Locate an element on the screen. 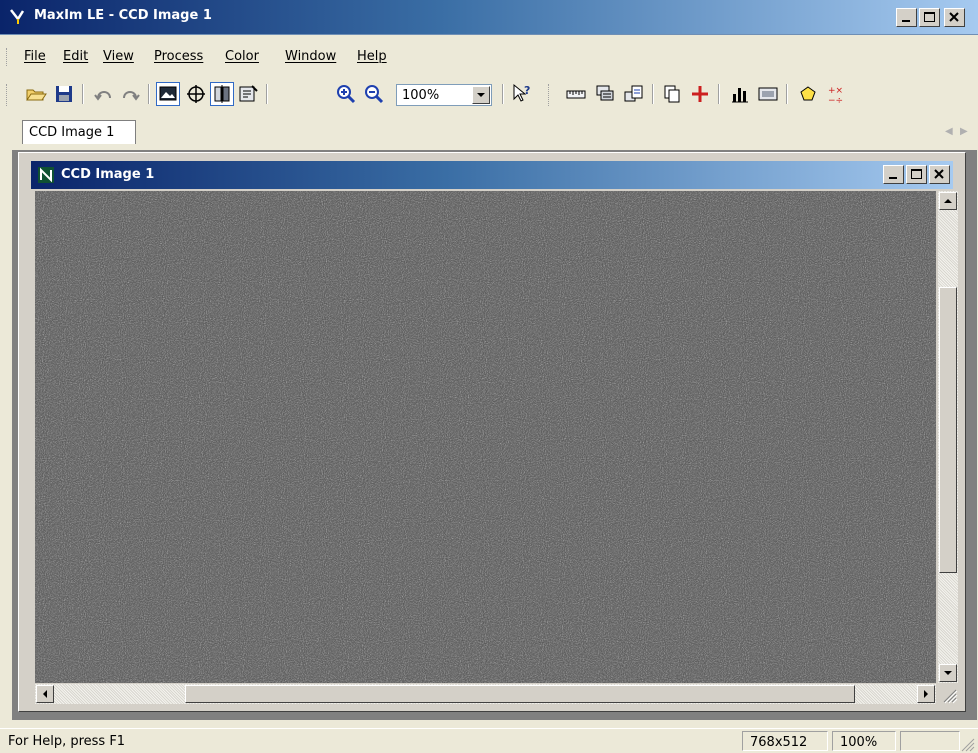  status-zoom-pane: 100% is located at coordinates (864, 741).